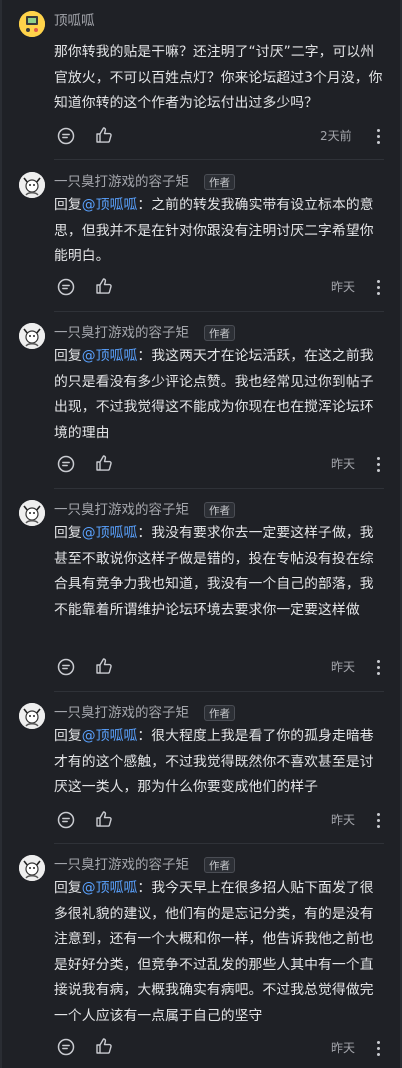 The height and width of the screenshot is (1068, 402). I want to click on username: 顶呱呱, so click(74, 21).